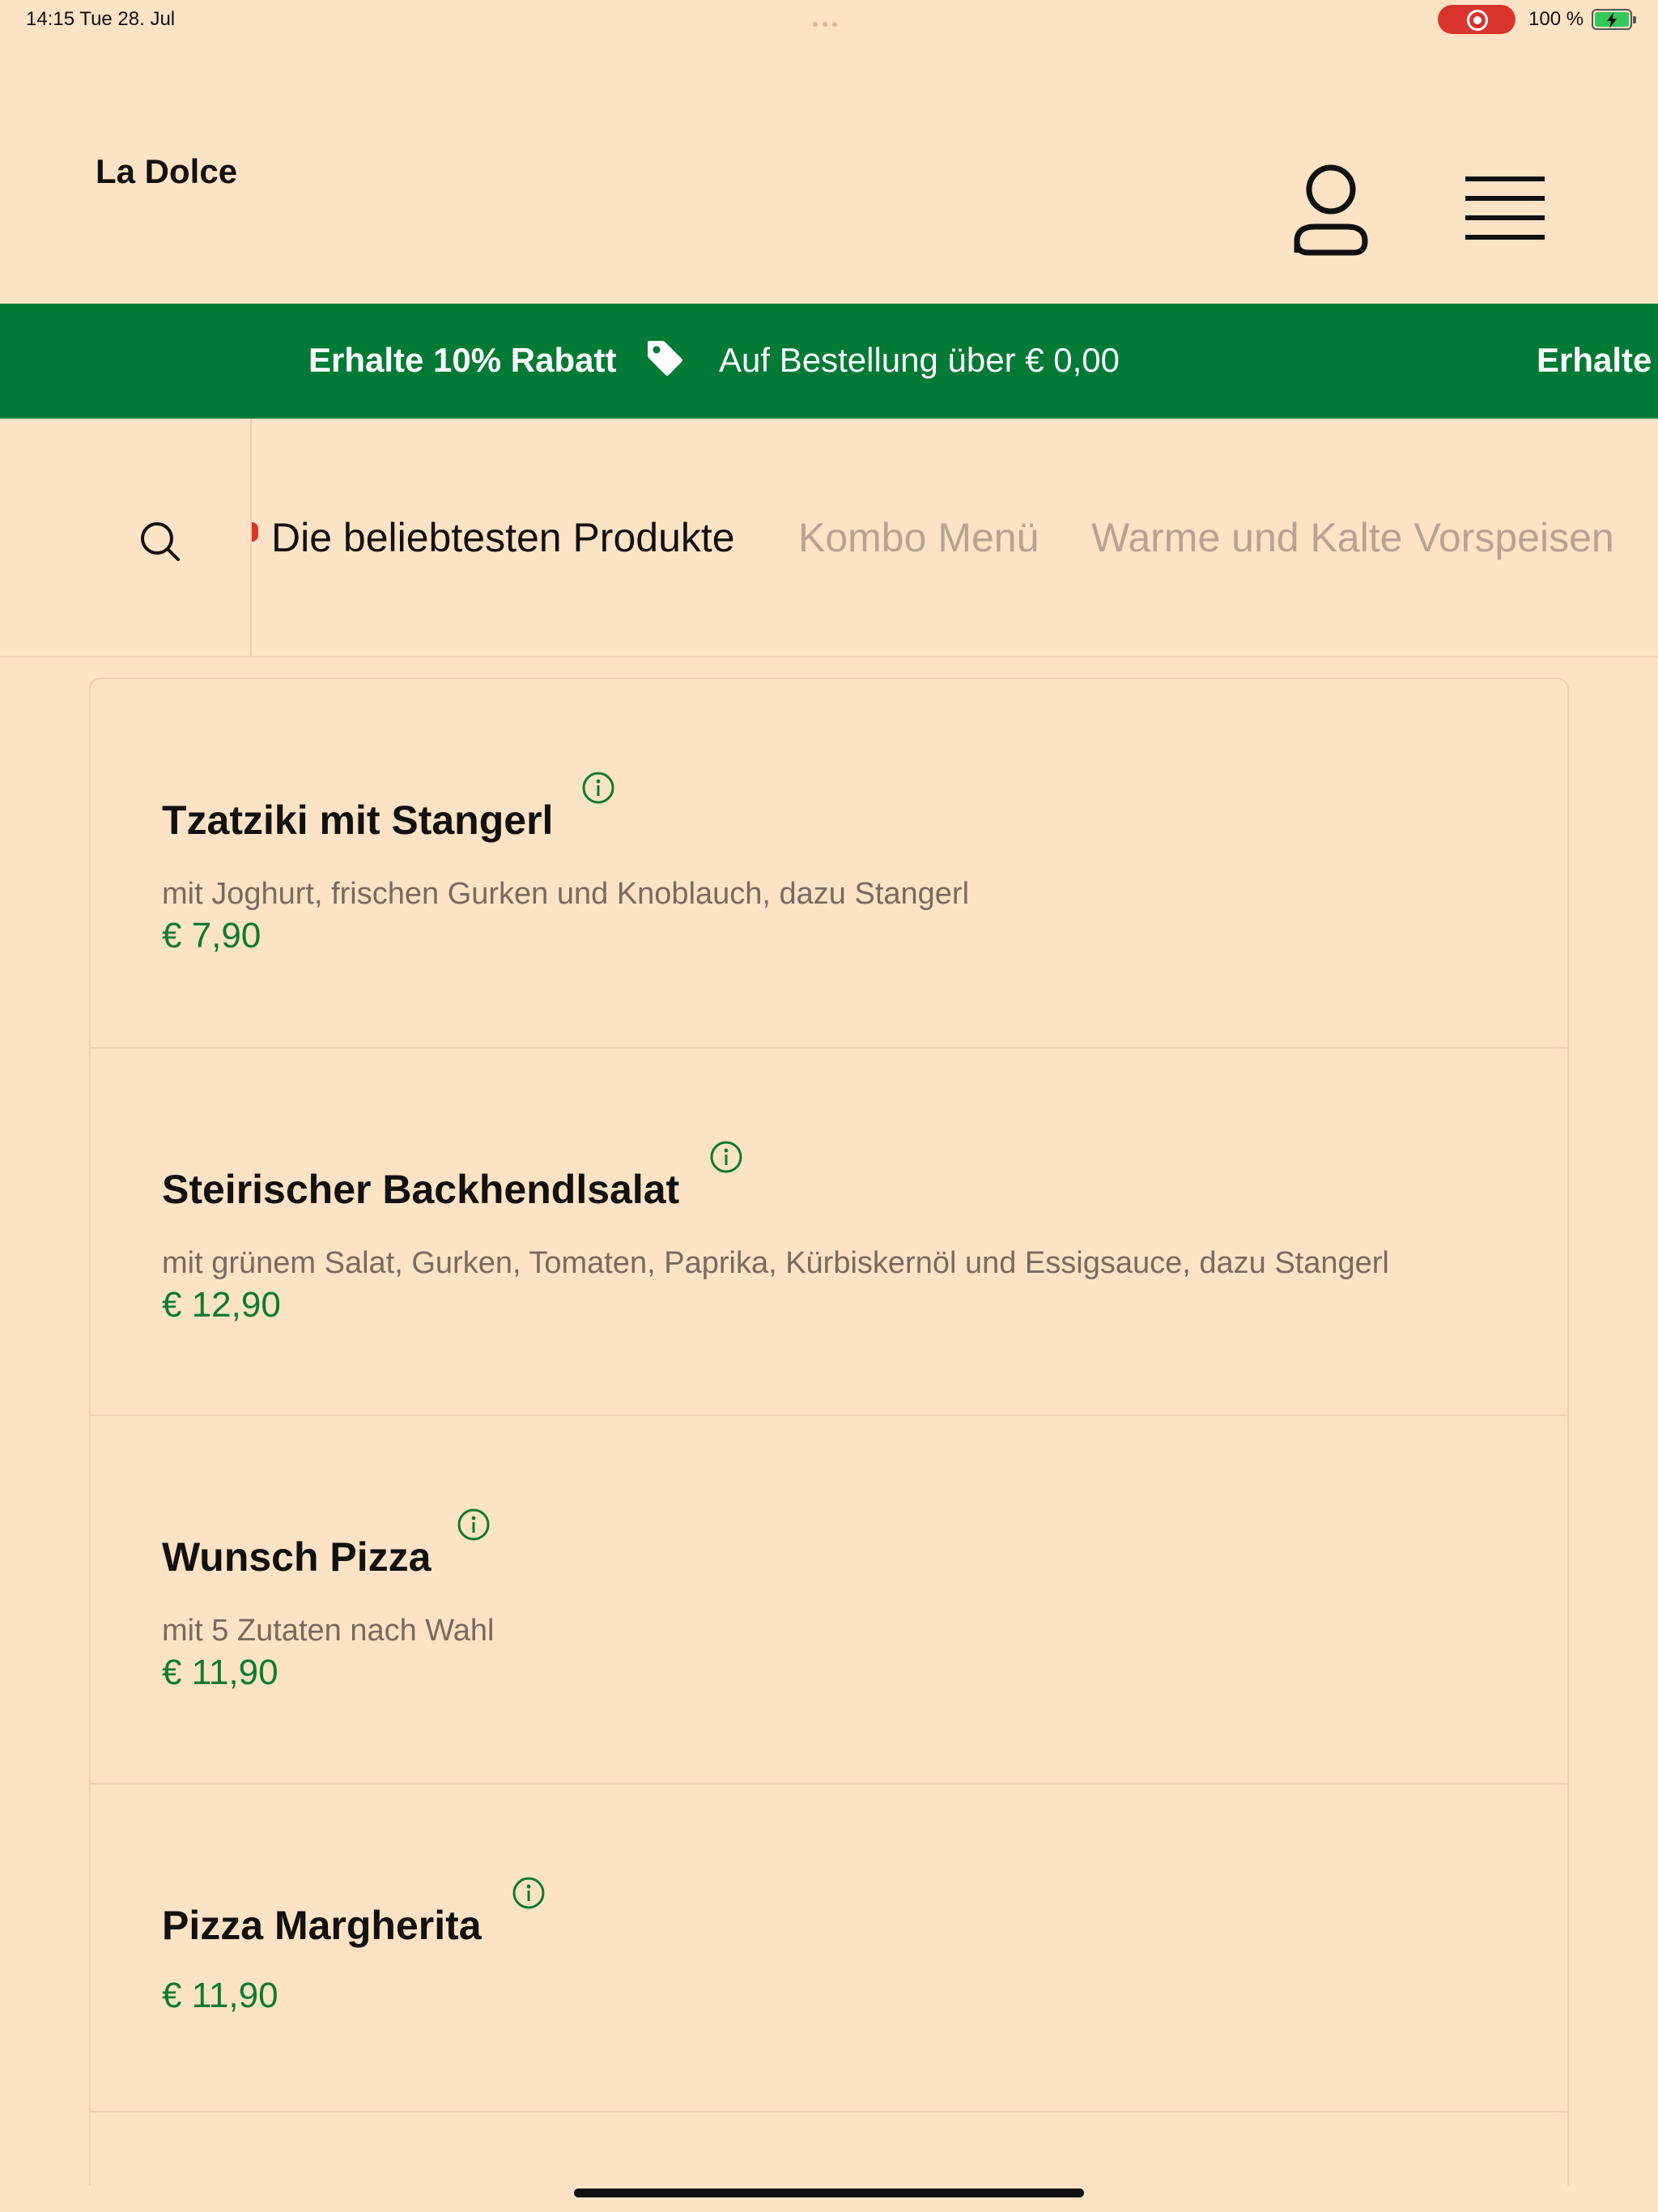 The image size is (1658, 2212). I want to click on brand-name: La Dolce, so click(166, 172).